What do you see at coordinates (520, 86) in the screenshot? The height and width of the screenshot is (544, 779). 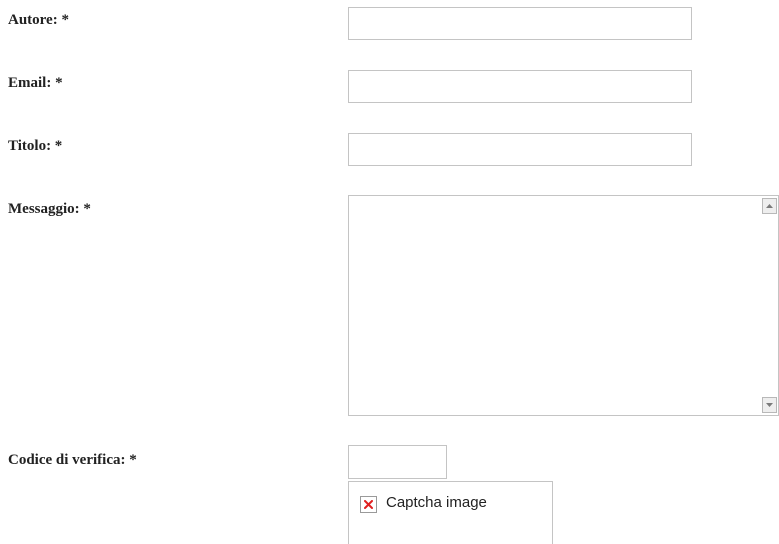 I see `email-input` at bounding box center [520, 86].